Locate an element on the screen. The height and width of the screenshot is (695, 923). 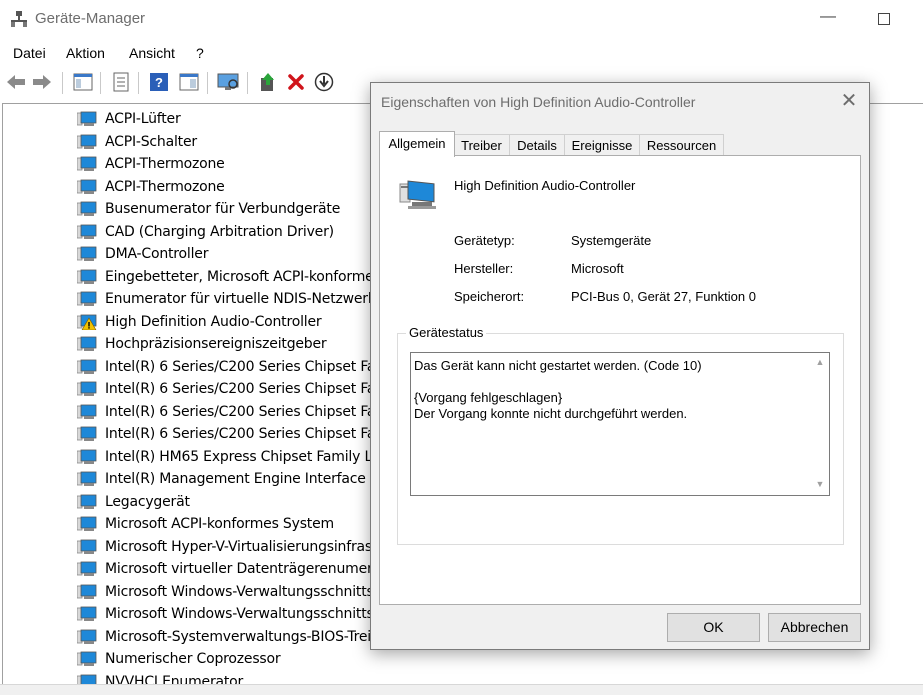
properties-icon is located at coordinates (121, 82).